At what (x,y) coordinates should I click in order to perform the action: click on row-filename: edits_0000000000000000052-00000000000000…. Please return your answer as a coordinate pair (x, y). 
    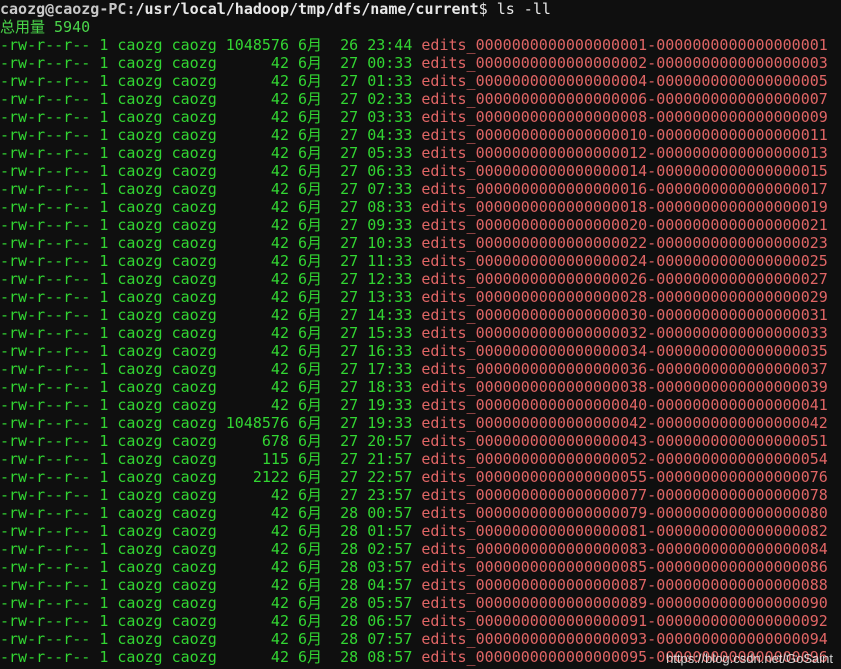
    Looking at the image, I should click on (624, 459).